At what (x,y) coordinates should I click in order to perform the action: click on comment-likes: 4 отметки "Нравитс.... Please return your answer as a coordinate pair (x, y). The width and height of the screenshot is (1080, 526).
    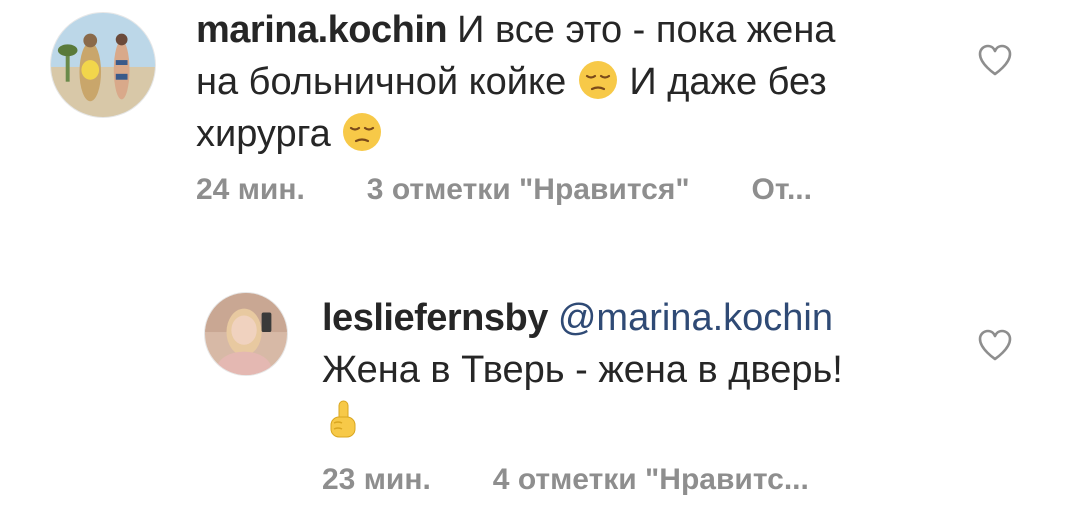
    Looking at the image, I should click on (651, 480).